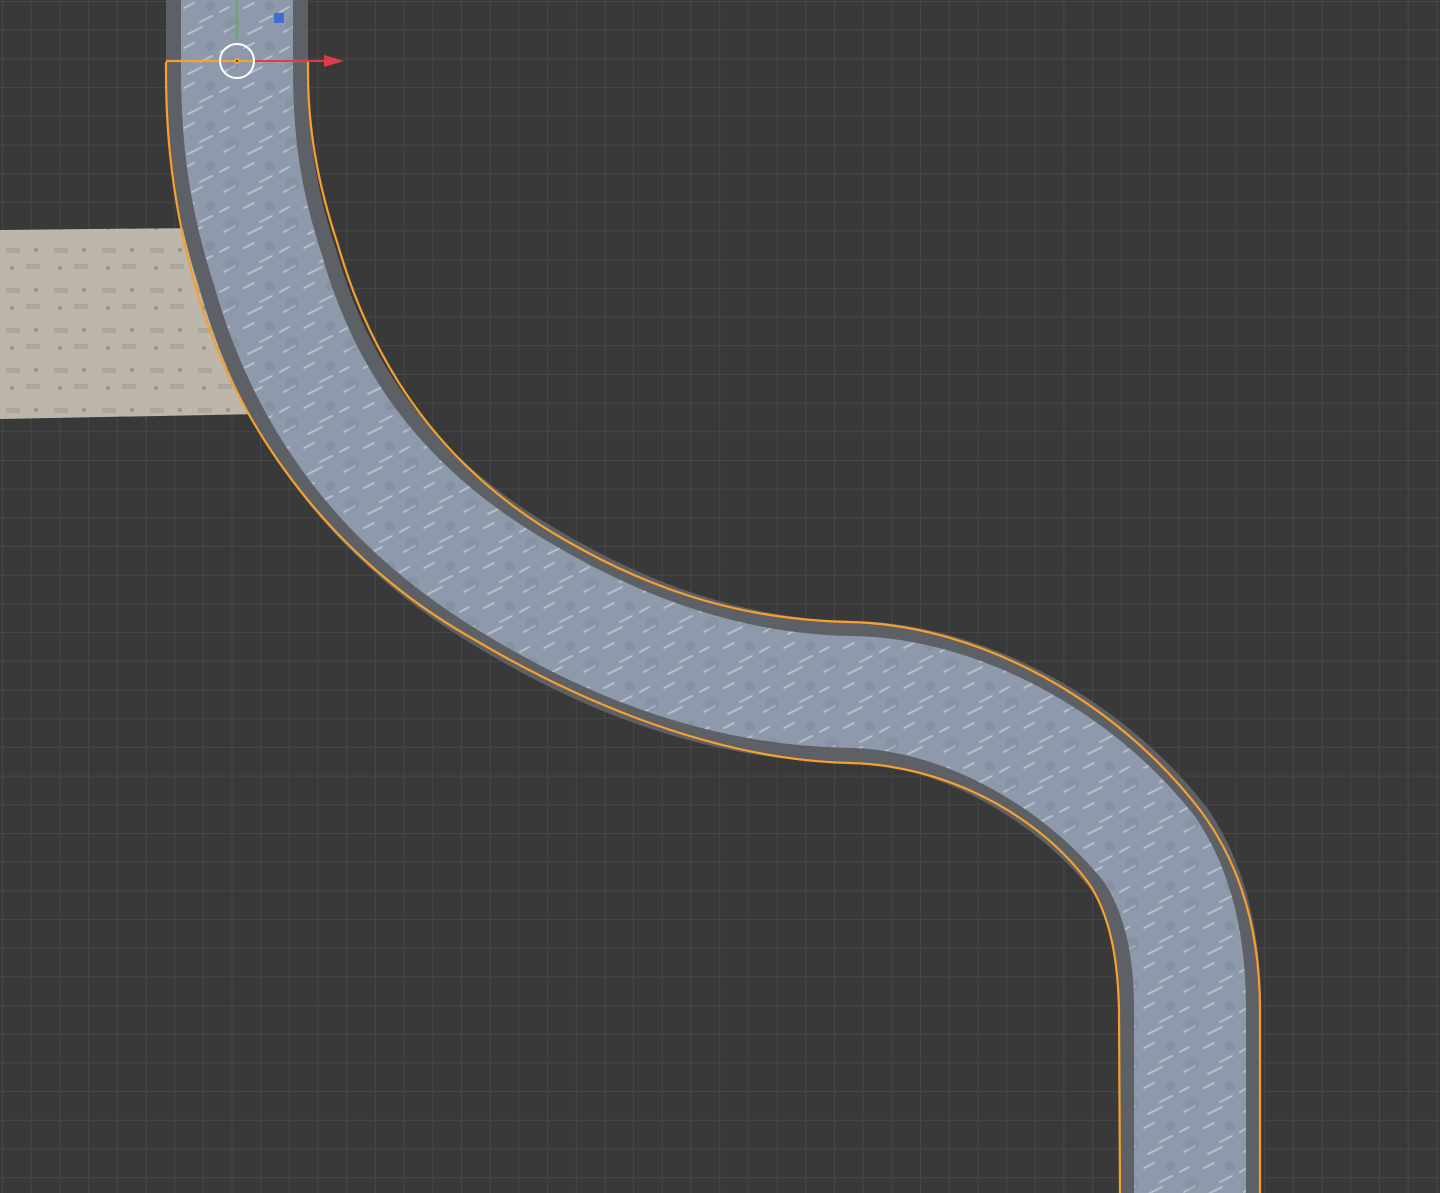  Describe the element at coordinates (279, 18) in the screenshot. I see `z-axis-handle` at that location.